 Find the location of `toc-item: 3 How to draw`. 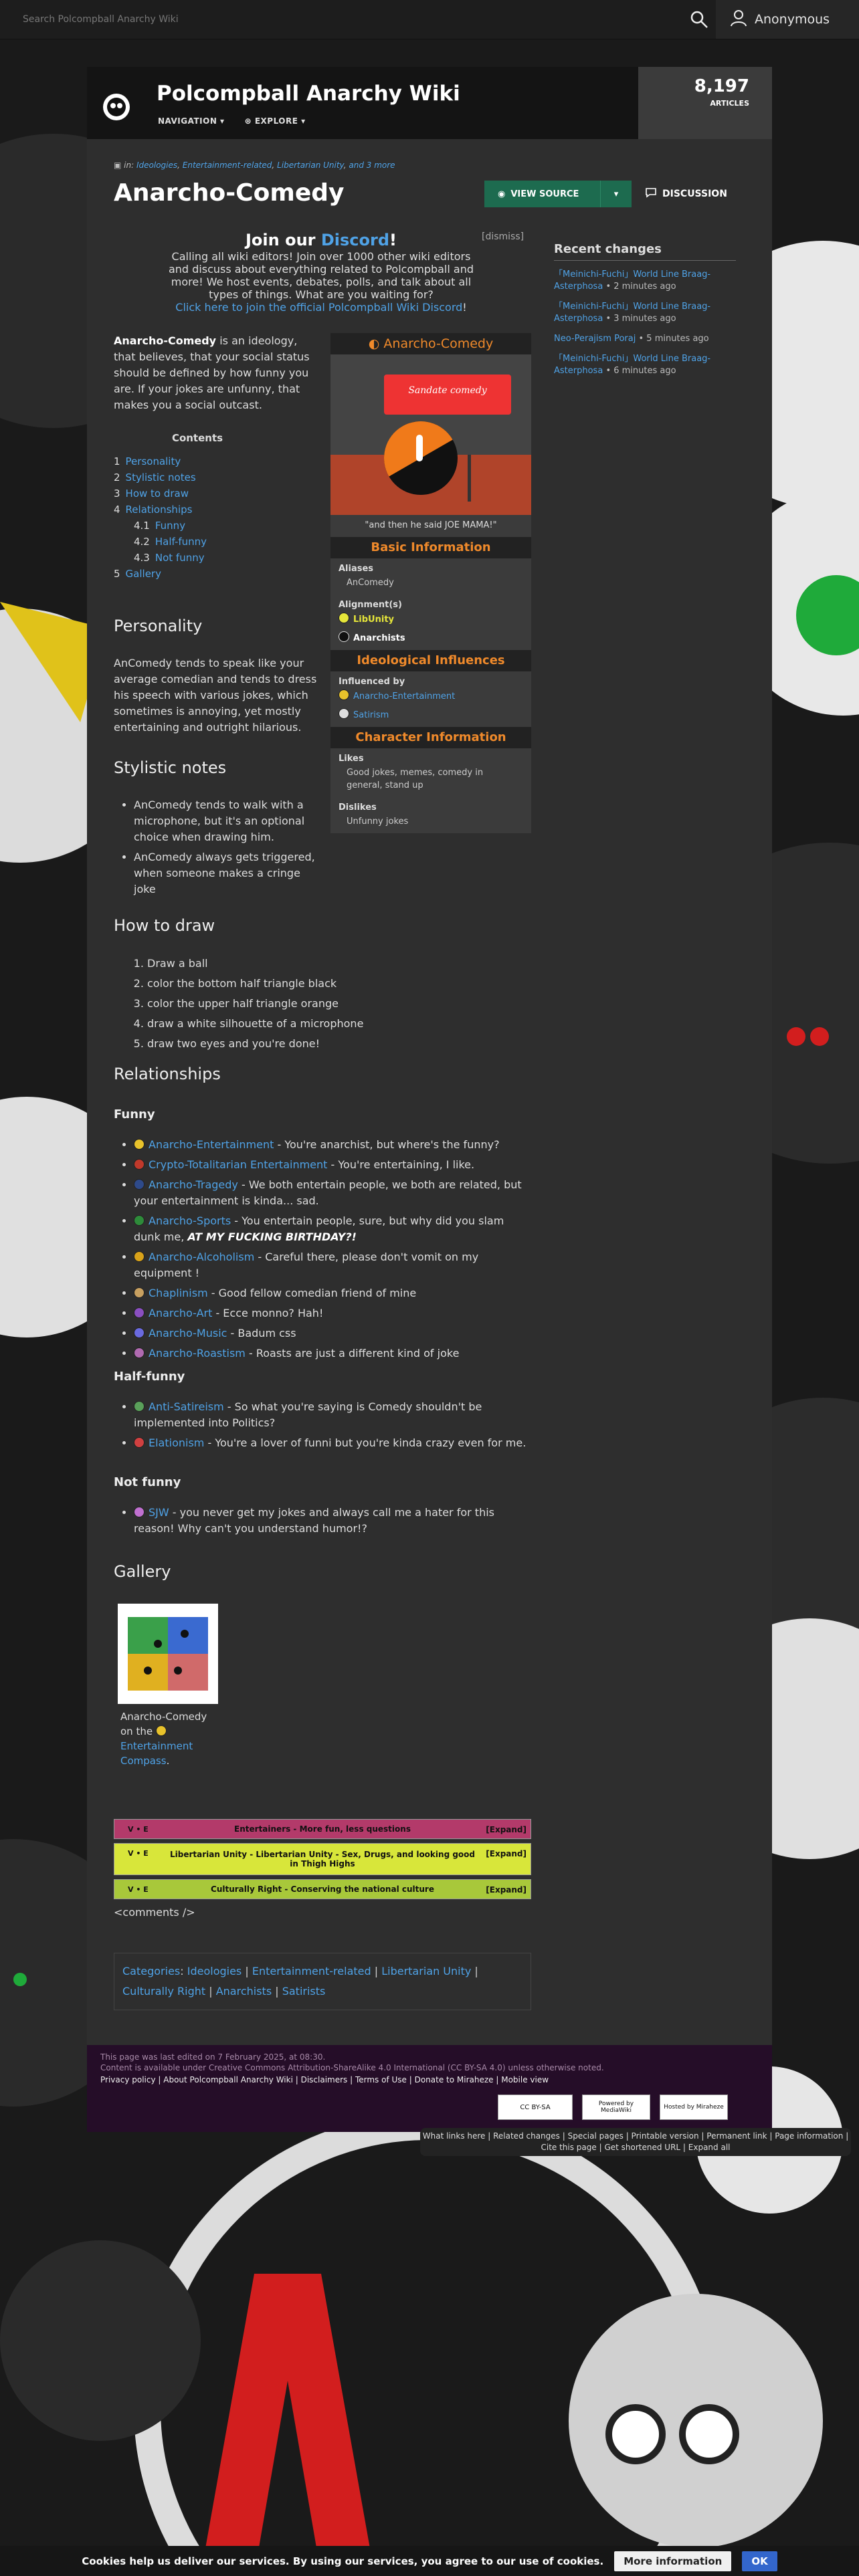

toc-item: 3 How to draw is located at coordinates (198, 494).